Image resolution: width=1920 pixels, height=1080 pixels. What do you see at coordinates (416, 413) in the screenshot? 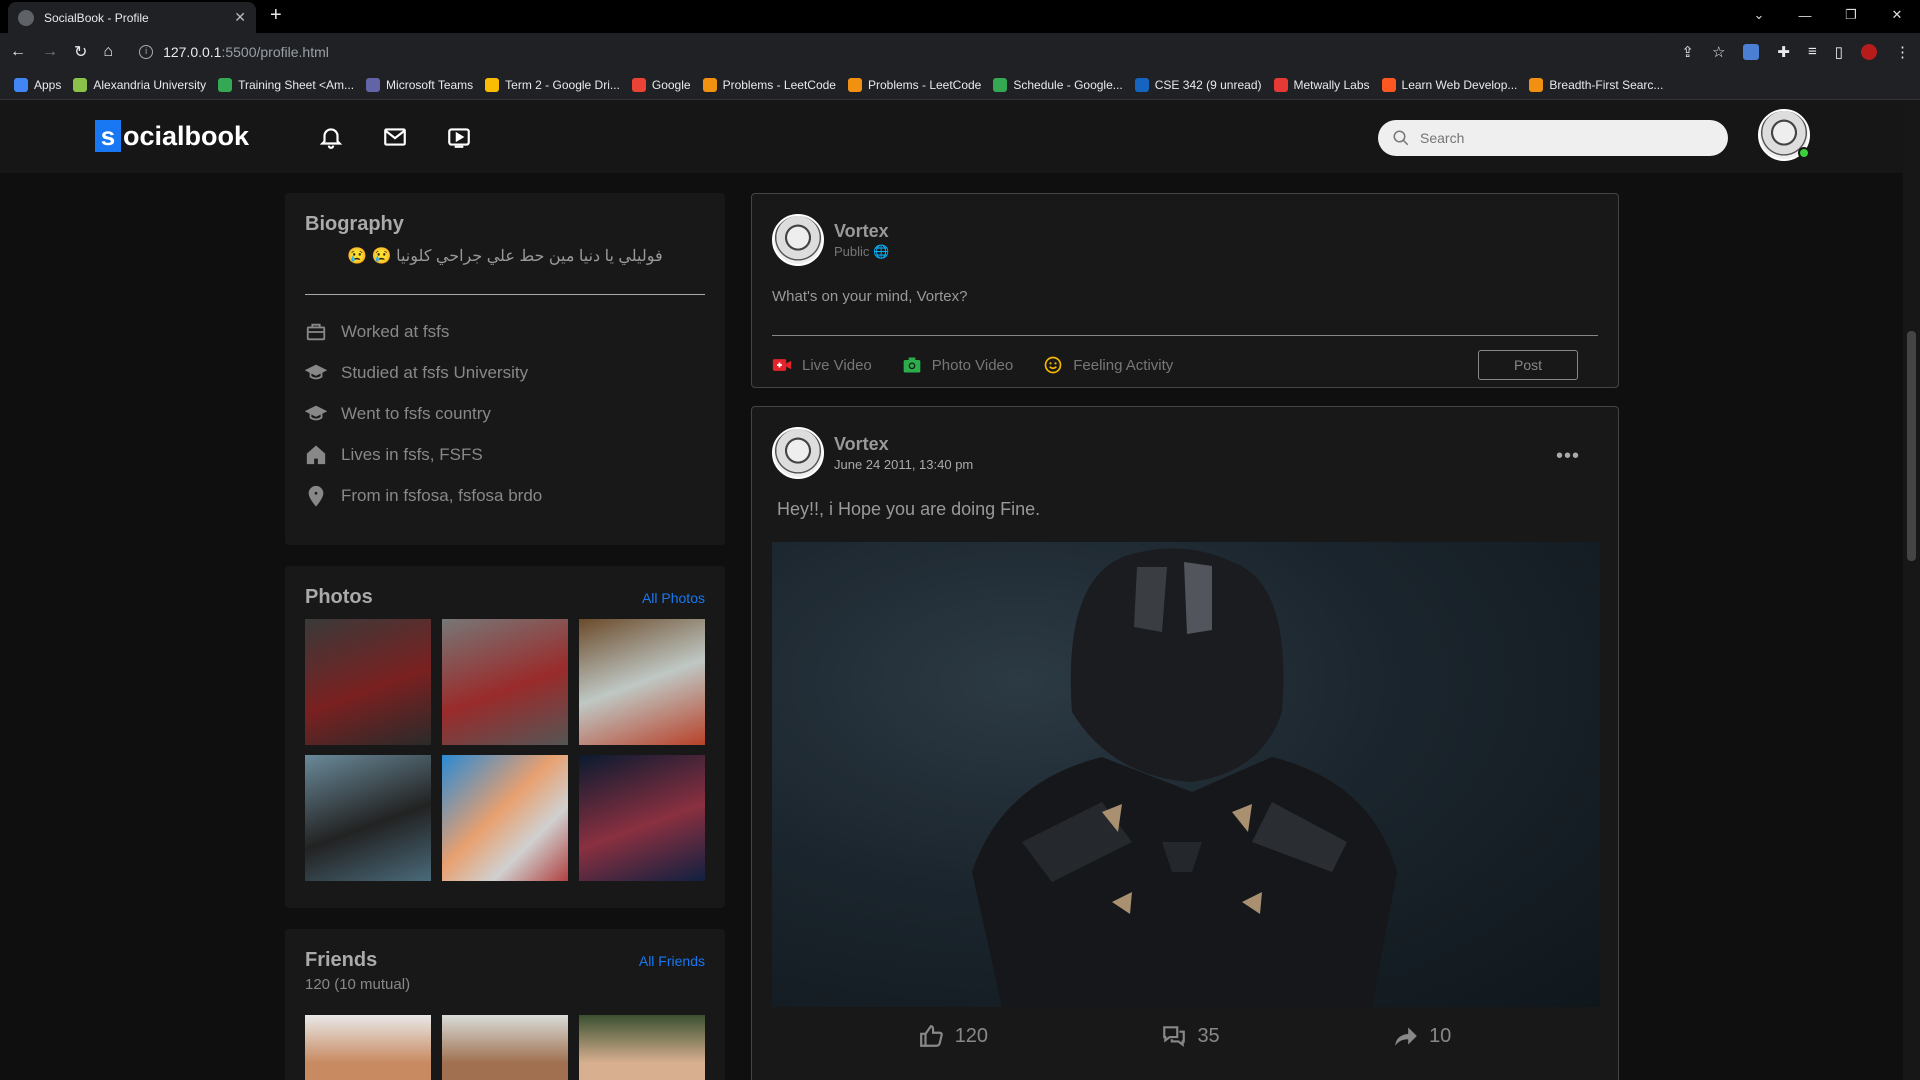
I see `biography-item-label: Went to fsfs country` at bounding box center [416, 413].